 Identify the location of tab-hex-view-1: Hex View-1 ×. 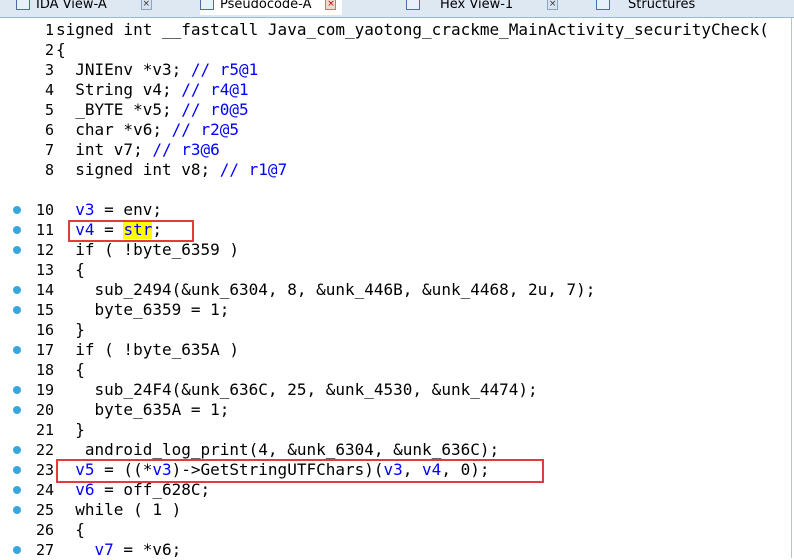
(482, 7).